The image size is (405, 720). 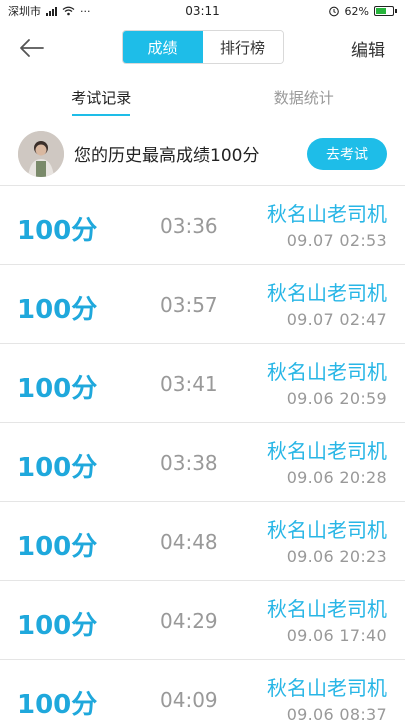 What do you see at coordinates (368, 48) in the screenshot?
I see `edit-button: 编辑` at bounding box center [368, 48].